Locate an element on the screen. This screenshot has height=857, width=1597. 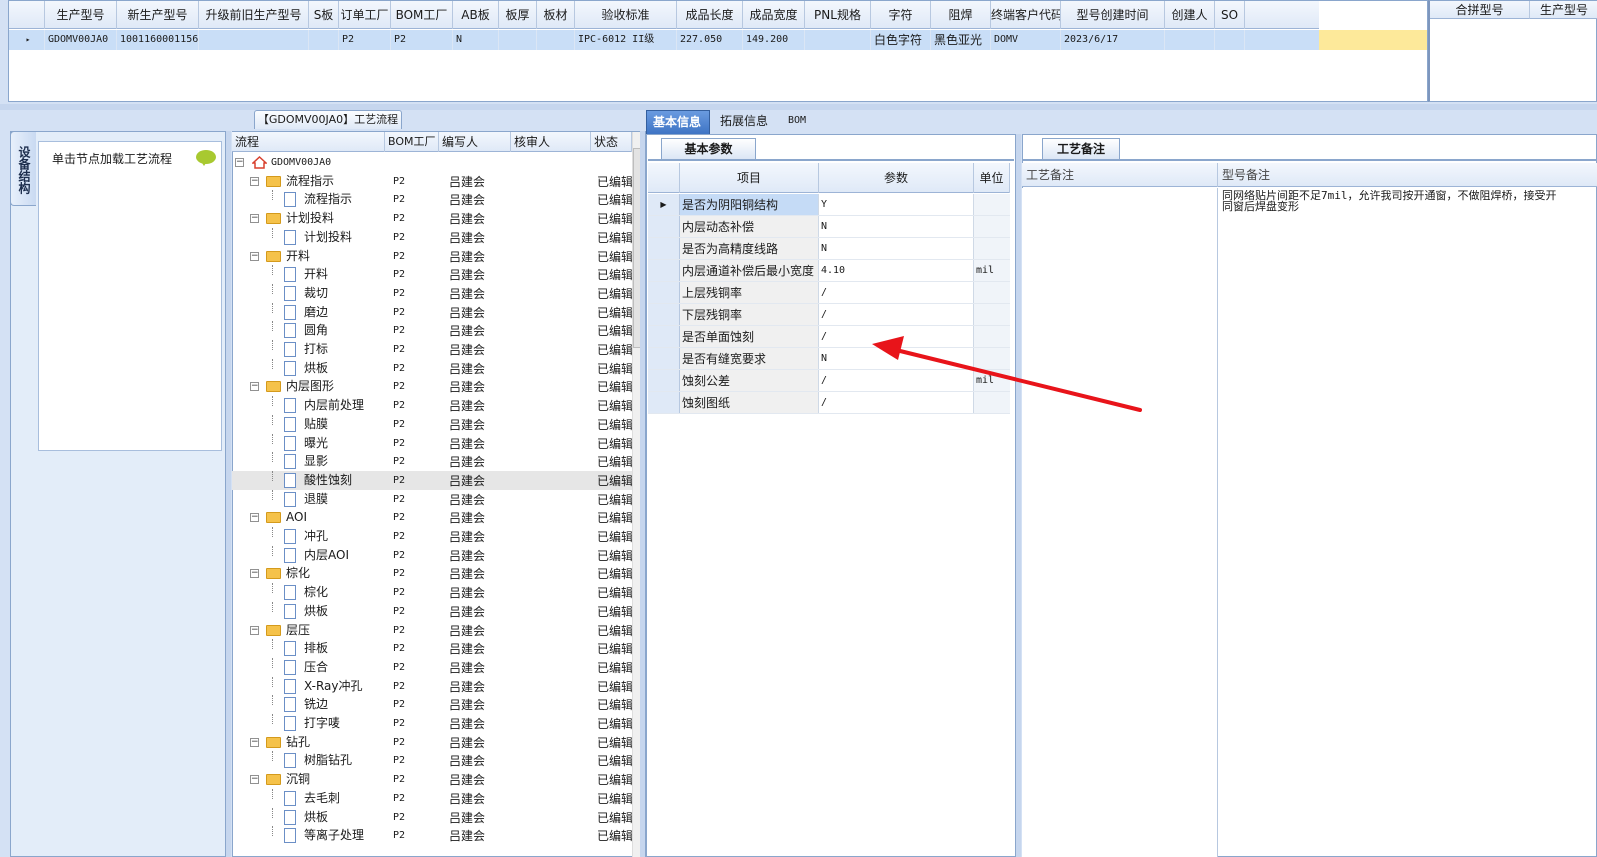
flow-tree-node: 圆角 is located at coordinates (308, 330).